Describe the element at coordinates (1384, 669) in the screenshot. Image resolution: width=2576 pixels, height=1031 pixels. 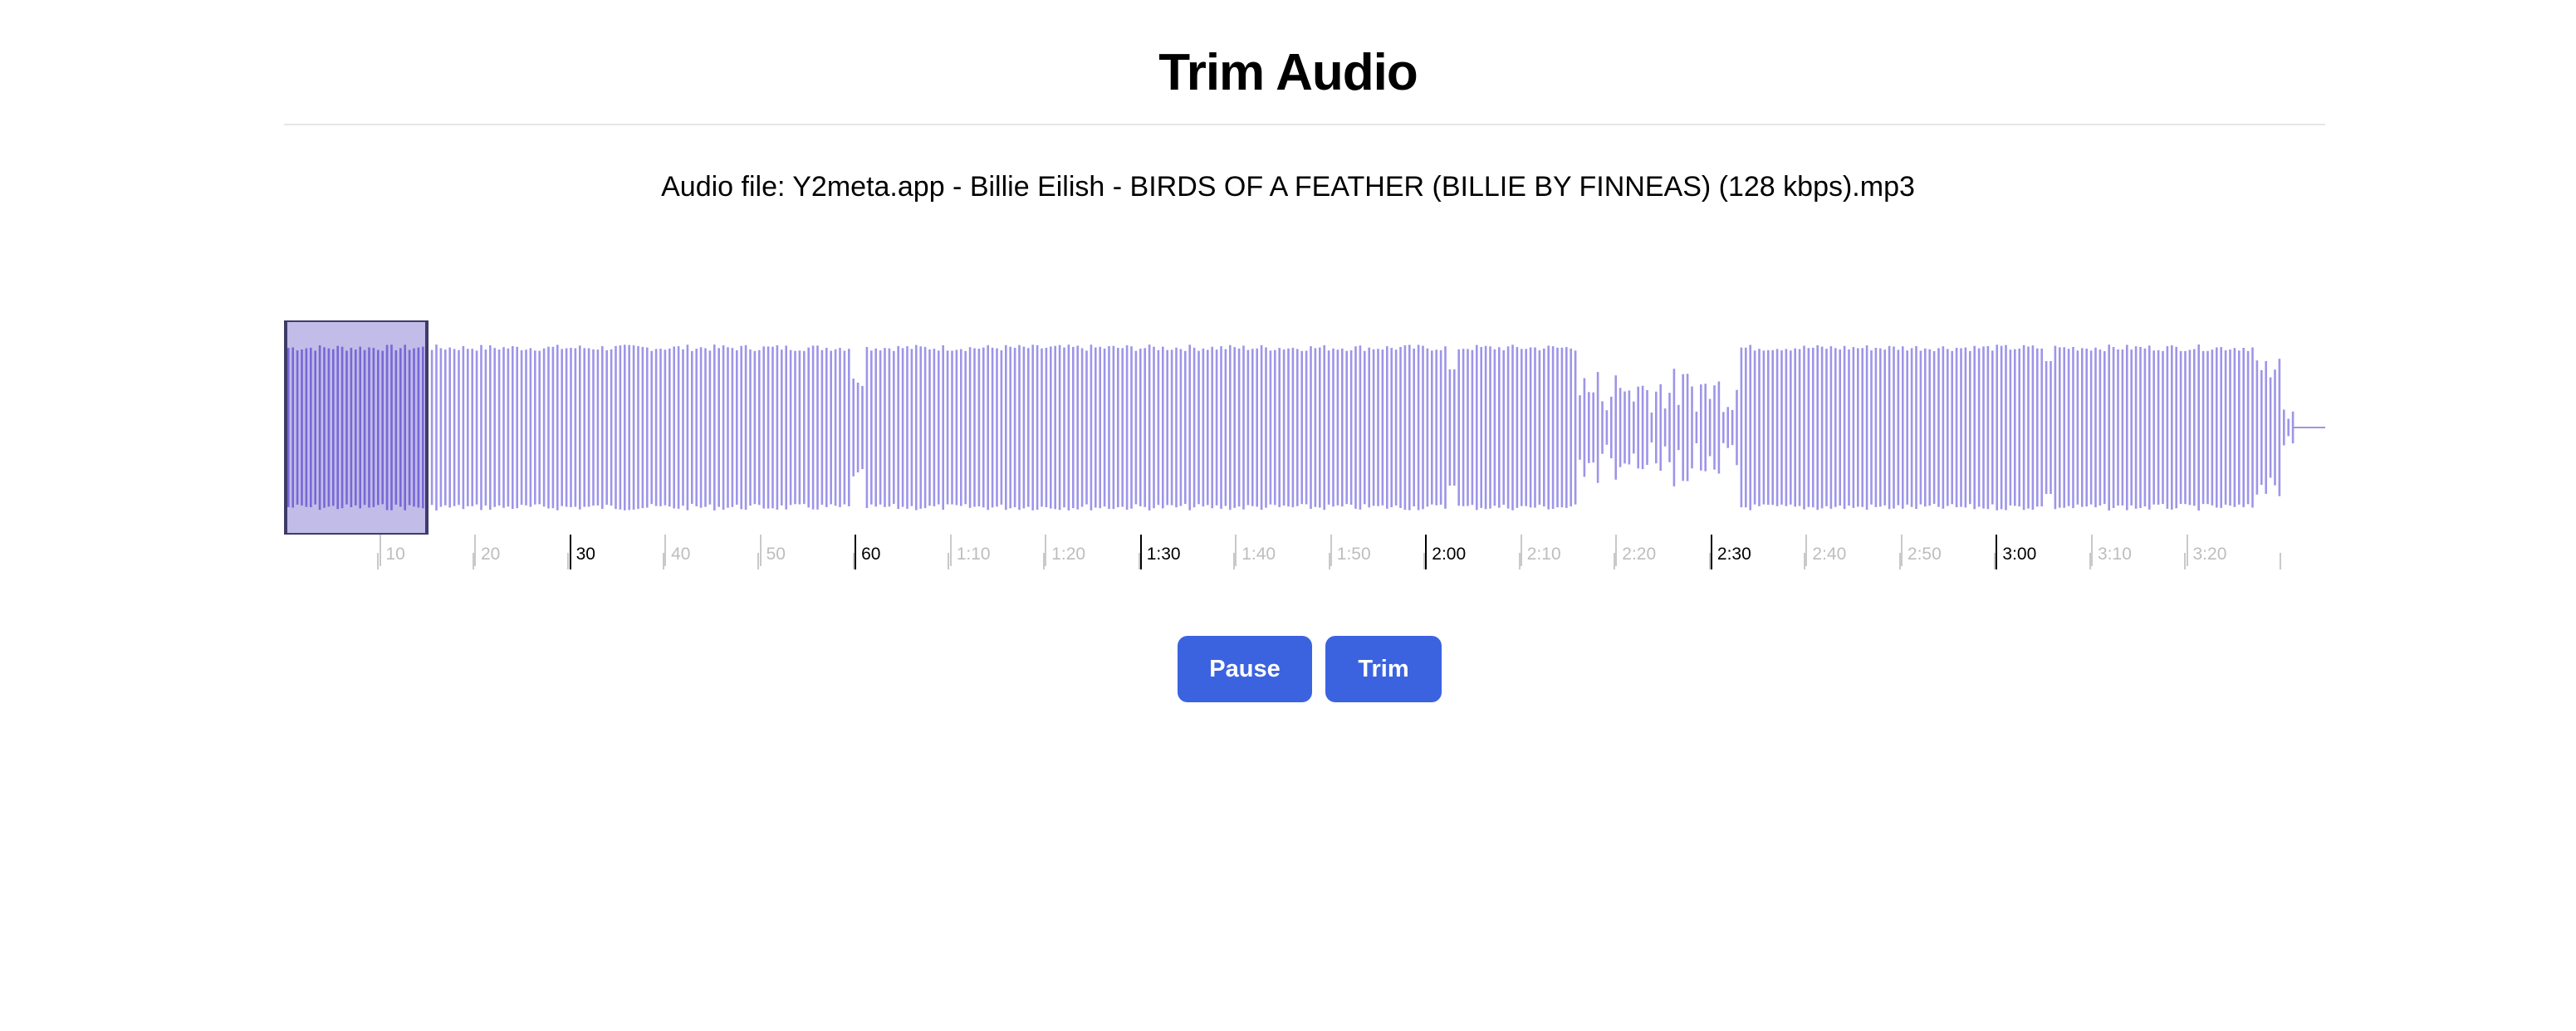
I see `trim-button: Trim` at that location.